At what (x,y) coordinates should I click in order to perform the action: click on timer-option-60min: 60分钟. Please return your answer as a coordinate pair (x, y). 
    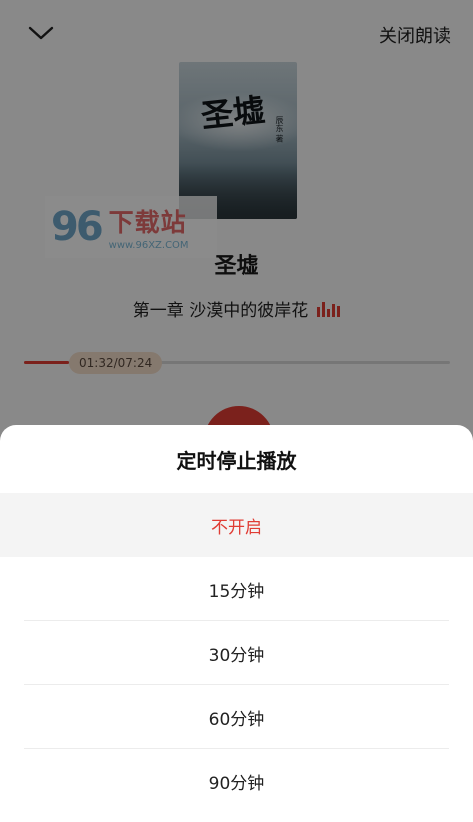
    Looking at the image, I should click on (236, 717).